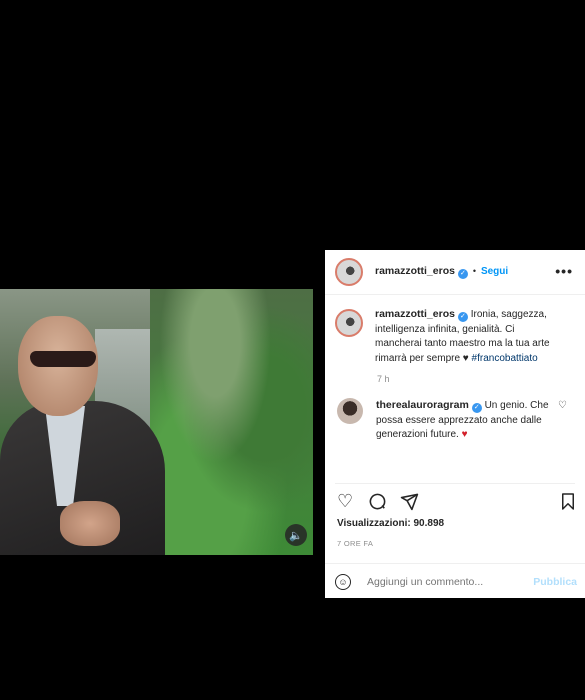  Describe the element at coordinates (442, 581) in the screenshot. I see `comment-input` at that location.